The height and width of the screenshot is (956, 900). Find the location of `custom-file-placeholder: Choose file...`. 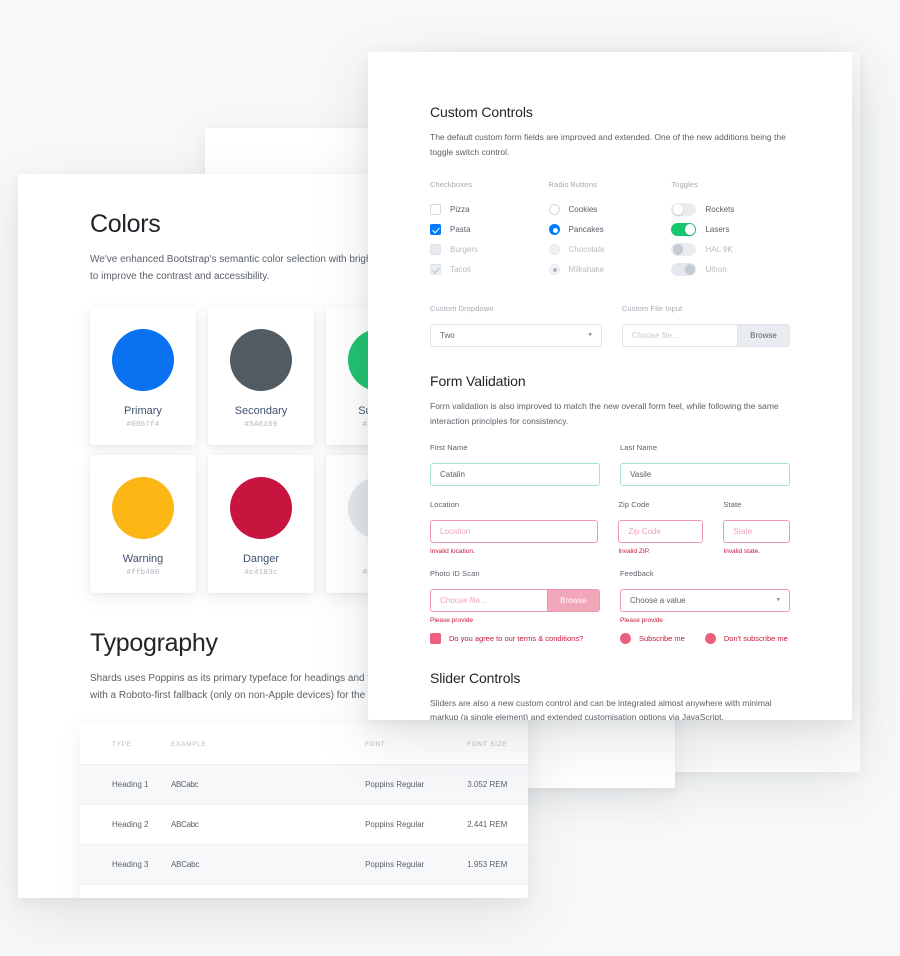

custom-file-placeholder: Choose file... is located at coordinates (655, 335).